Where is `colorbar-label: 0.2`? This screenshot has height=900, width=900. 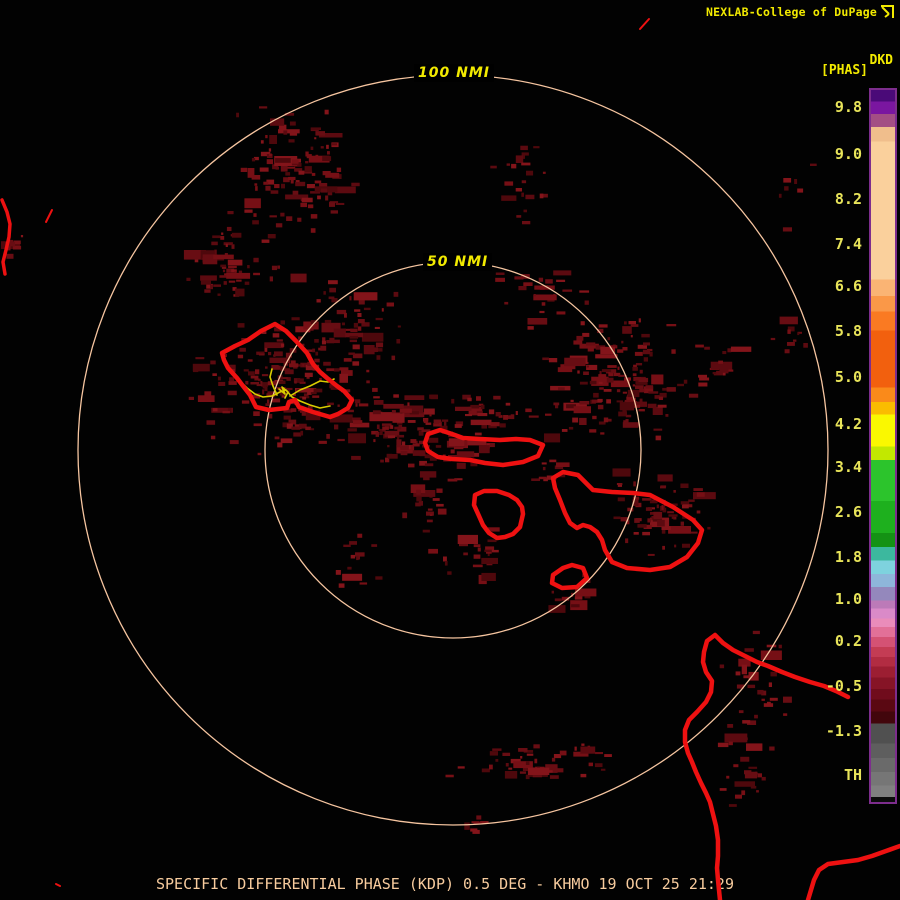
colorbar-label: 0.2 is located at coordinates (848, 641).